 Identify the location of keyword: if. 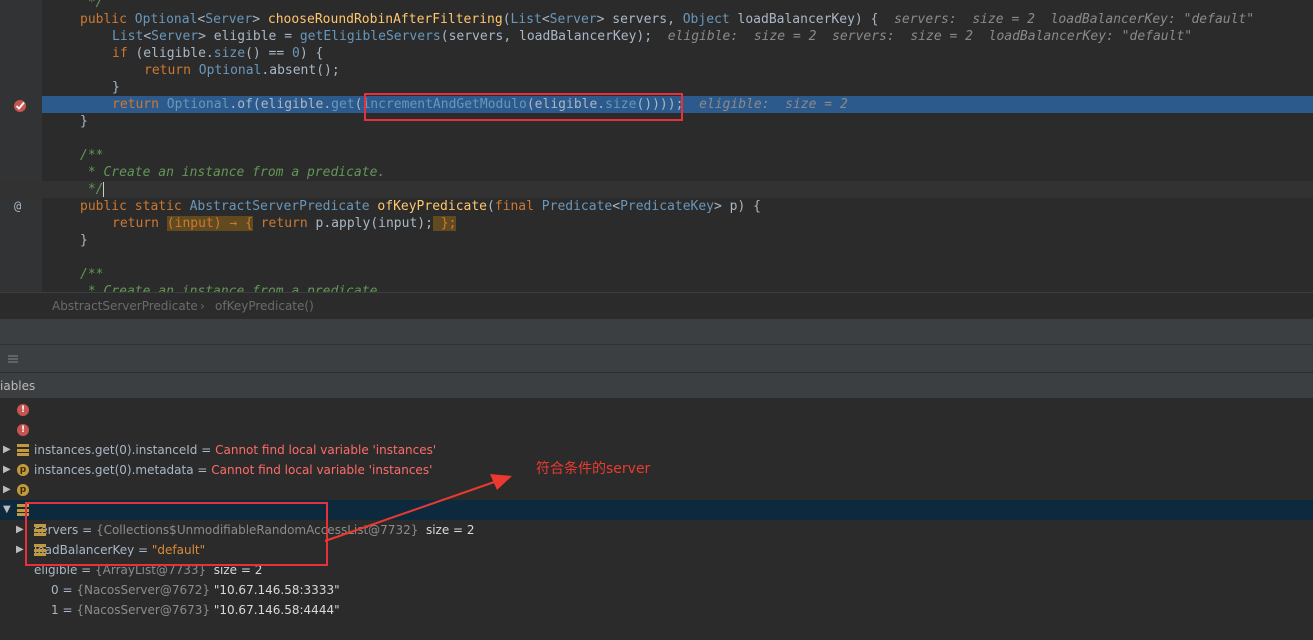
(124, 53).